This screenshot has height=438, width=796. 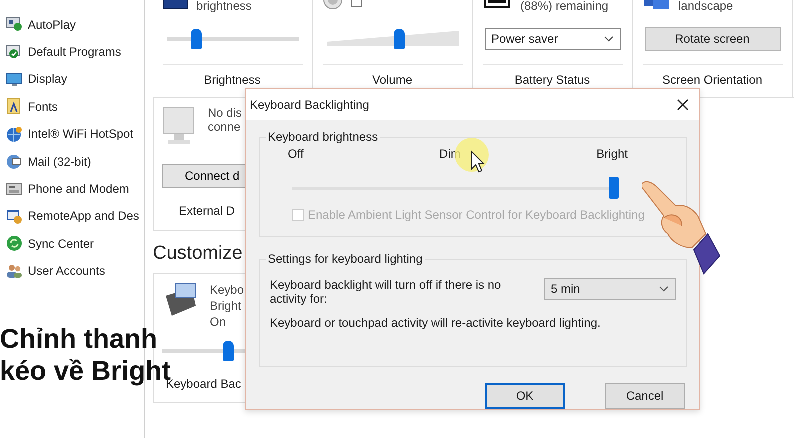 What do you see at coordinates (226, 306) in the screenshot?
I see `status-text: Bright` at bounding box center [226, 306].